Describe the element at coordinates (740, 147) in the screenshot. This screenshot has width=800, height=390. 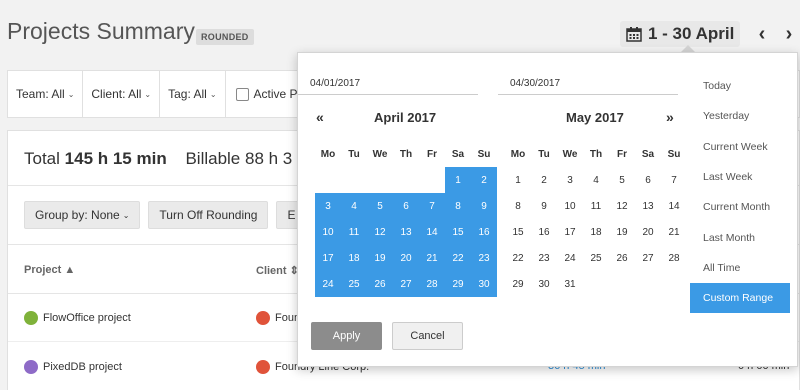
I see `preset-current-week: Current Week` at that location.